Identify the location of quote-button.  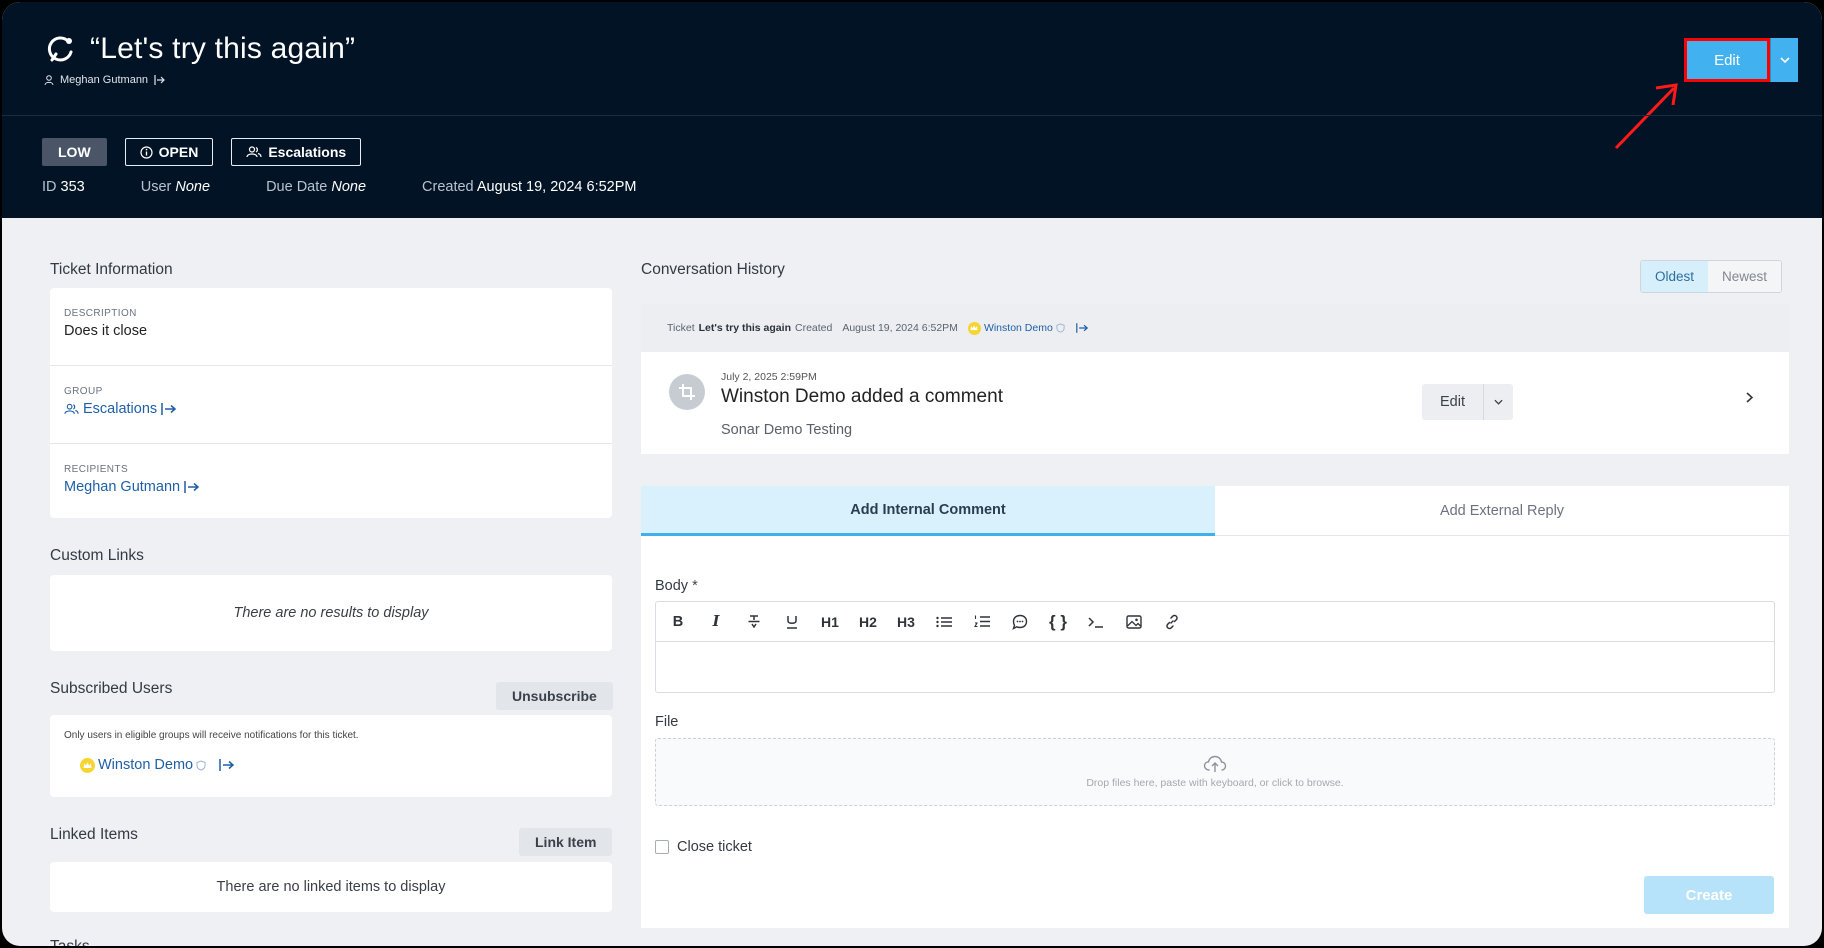
(1020, 622).